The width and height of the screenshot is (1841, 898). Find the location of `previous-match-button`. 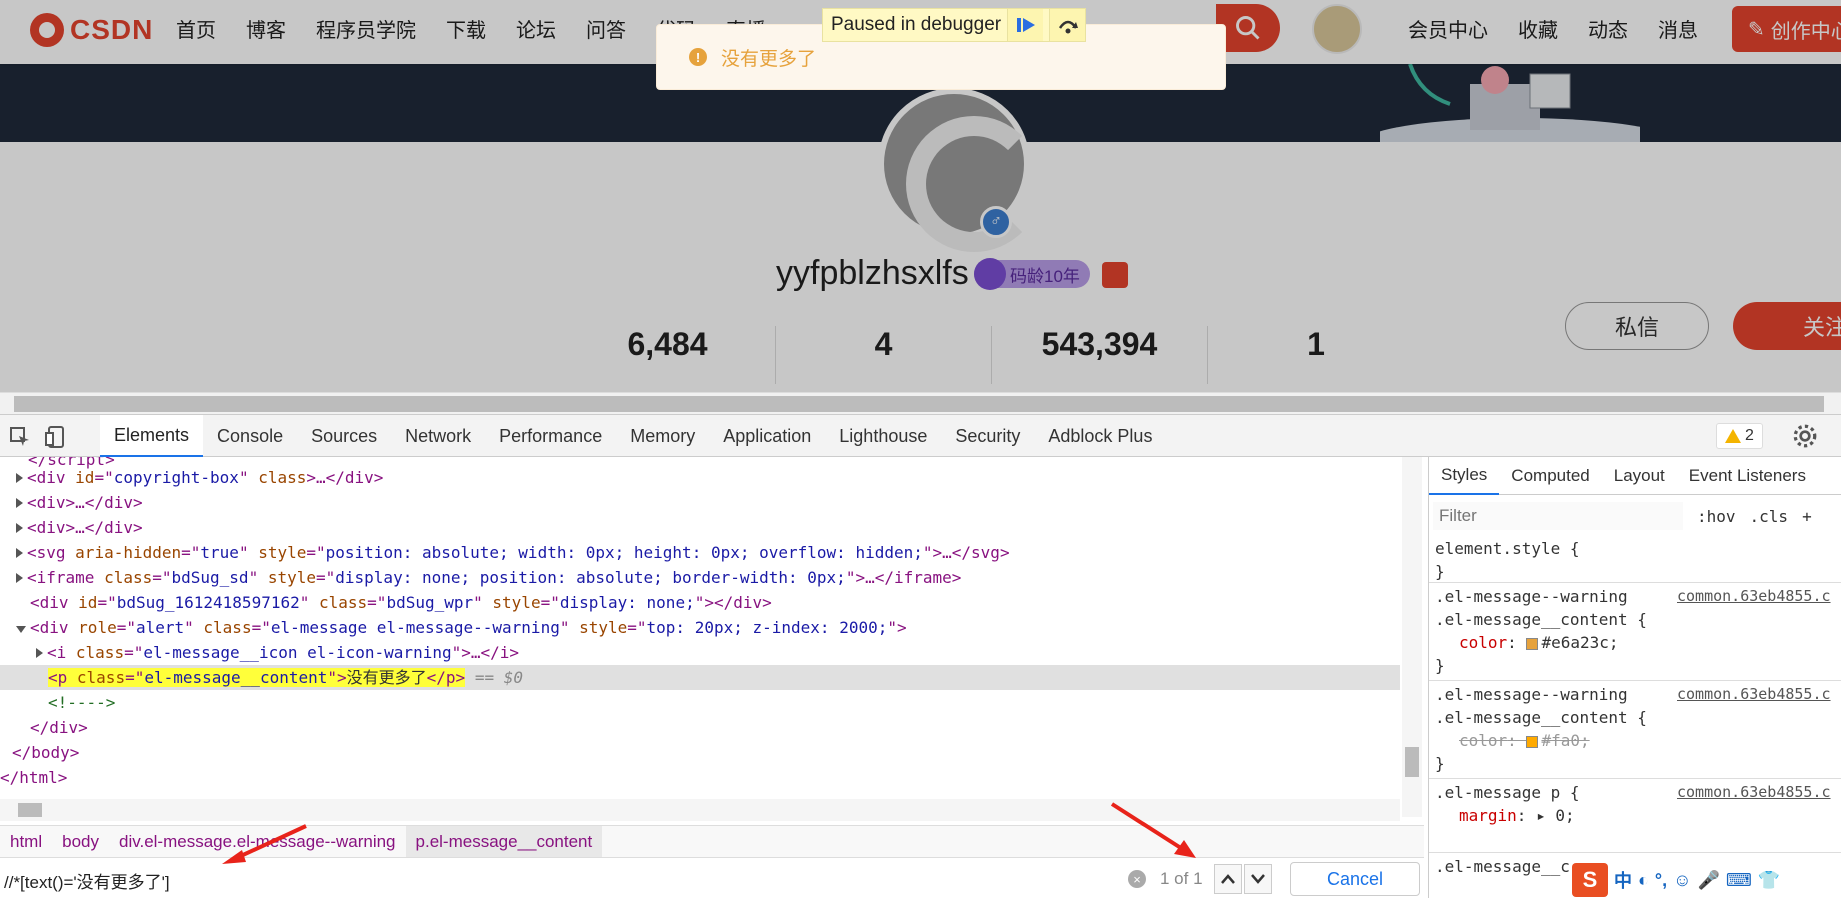

previous-match-button is located at coordinates (1228, 879).